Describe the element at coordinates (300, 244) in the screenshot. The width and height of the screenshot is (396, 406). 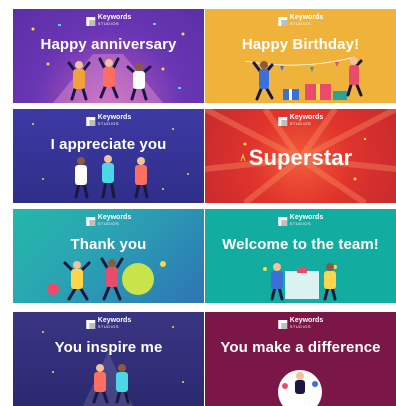
I see `card-title: Welcome to the team!` at that location.